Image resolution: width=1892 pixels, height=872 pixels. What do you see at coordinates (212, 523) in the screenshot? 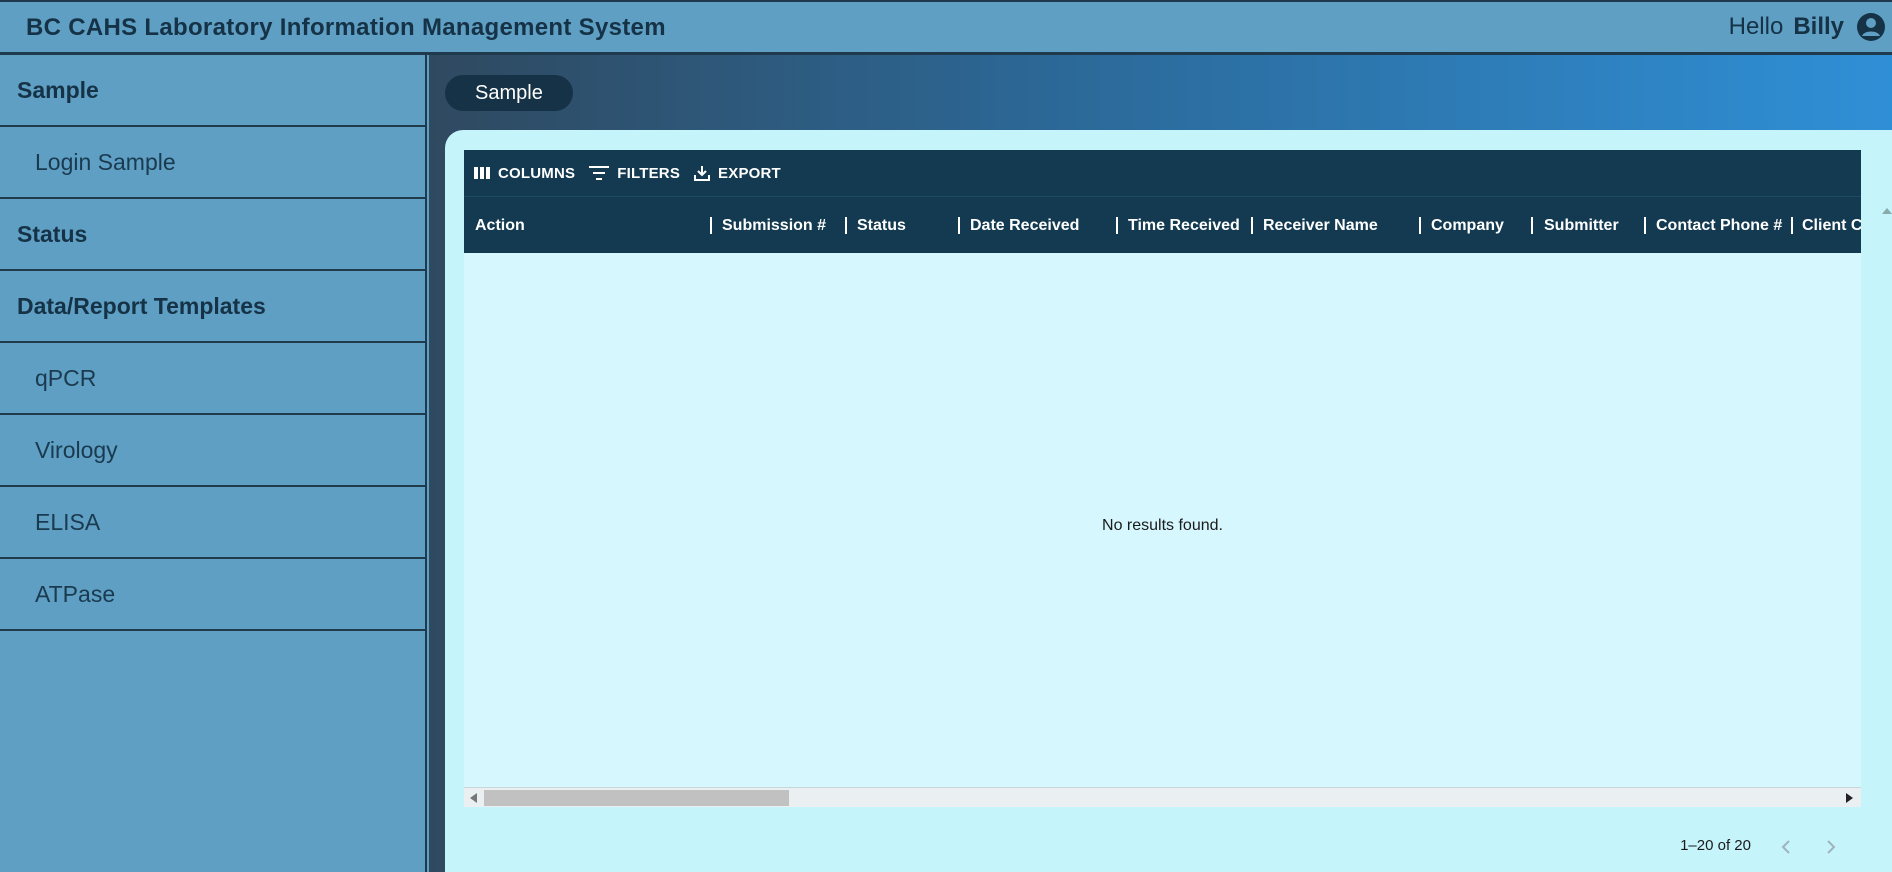
I see `sidebar-item-elisa: ELISA` at bounding box center [212, 523].